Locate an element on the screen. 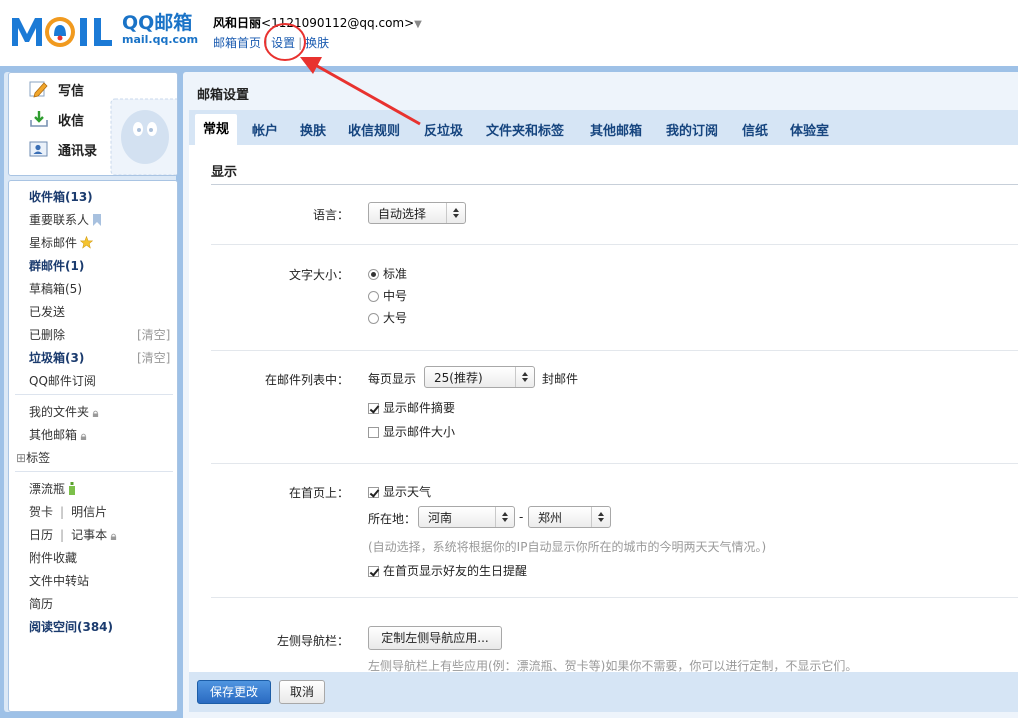 The width and height of the screenshot is (1018, 718). folder-other-mailbox: 其他邮箱 is located at coordinates (58, 435).